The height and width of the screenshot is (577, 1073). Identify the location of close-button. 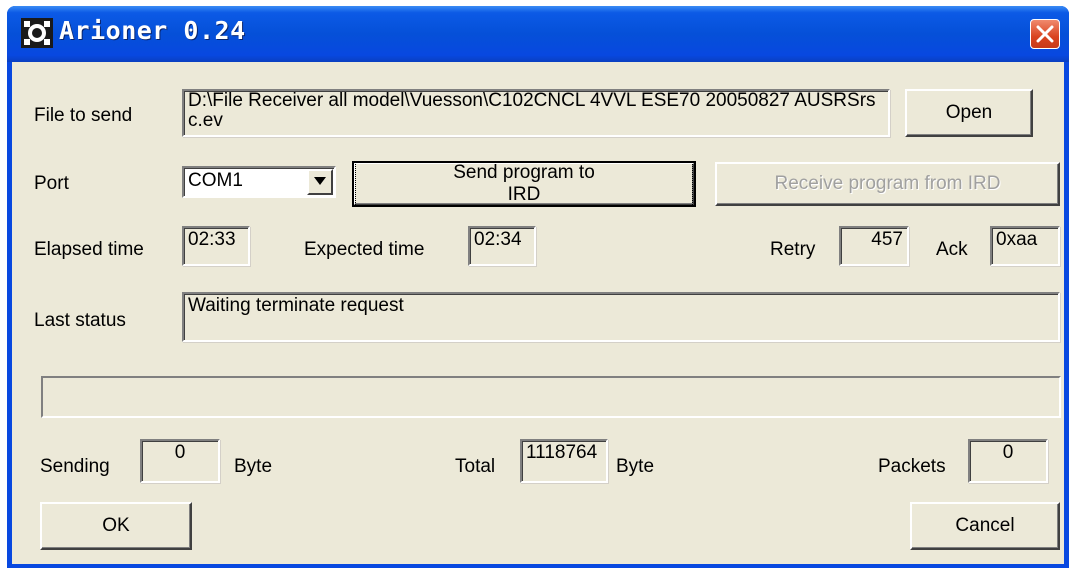
(1045, 34).